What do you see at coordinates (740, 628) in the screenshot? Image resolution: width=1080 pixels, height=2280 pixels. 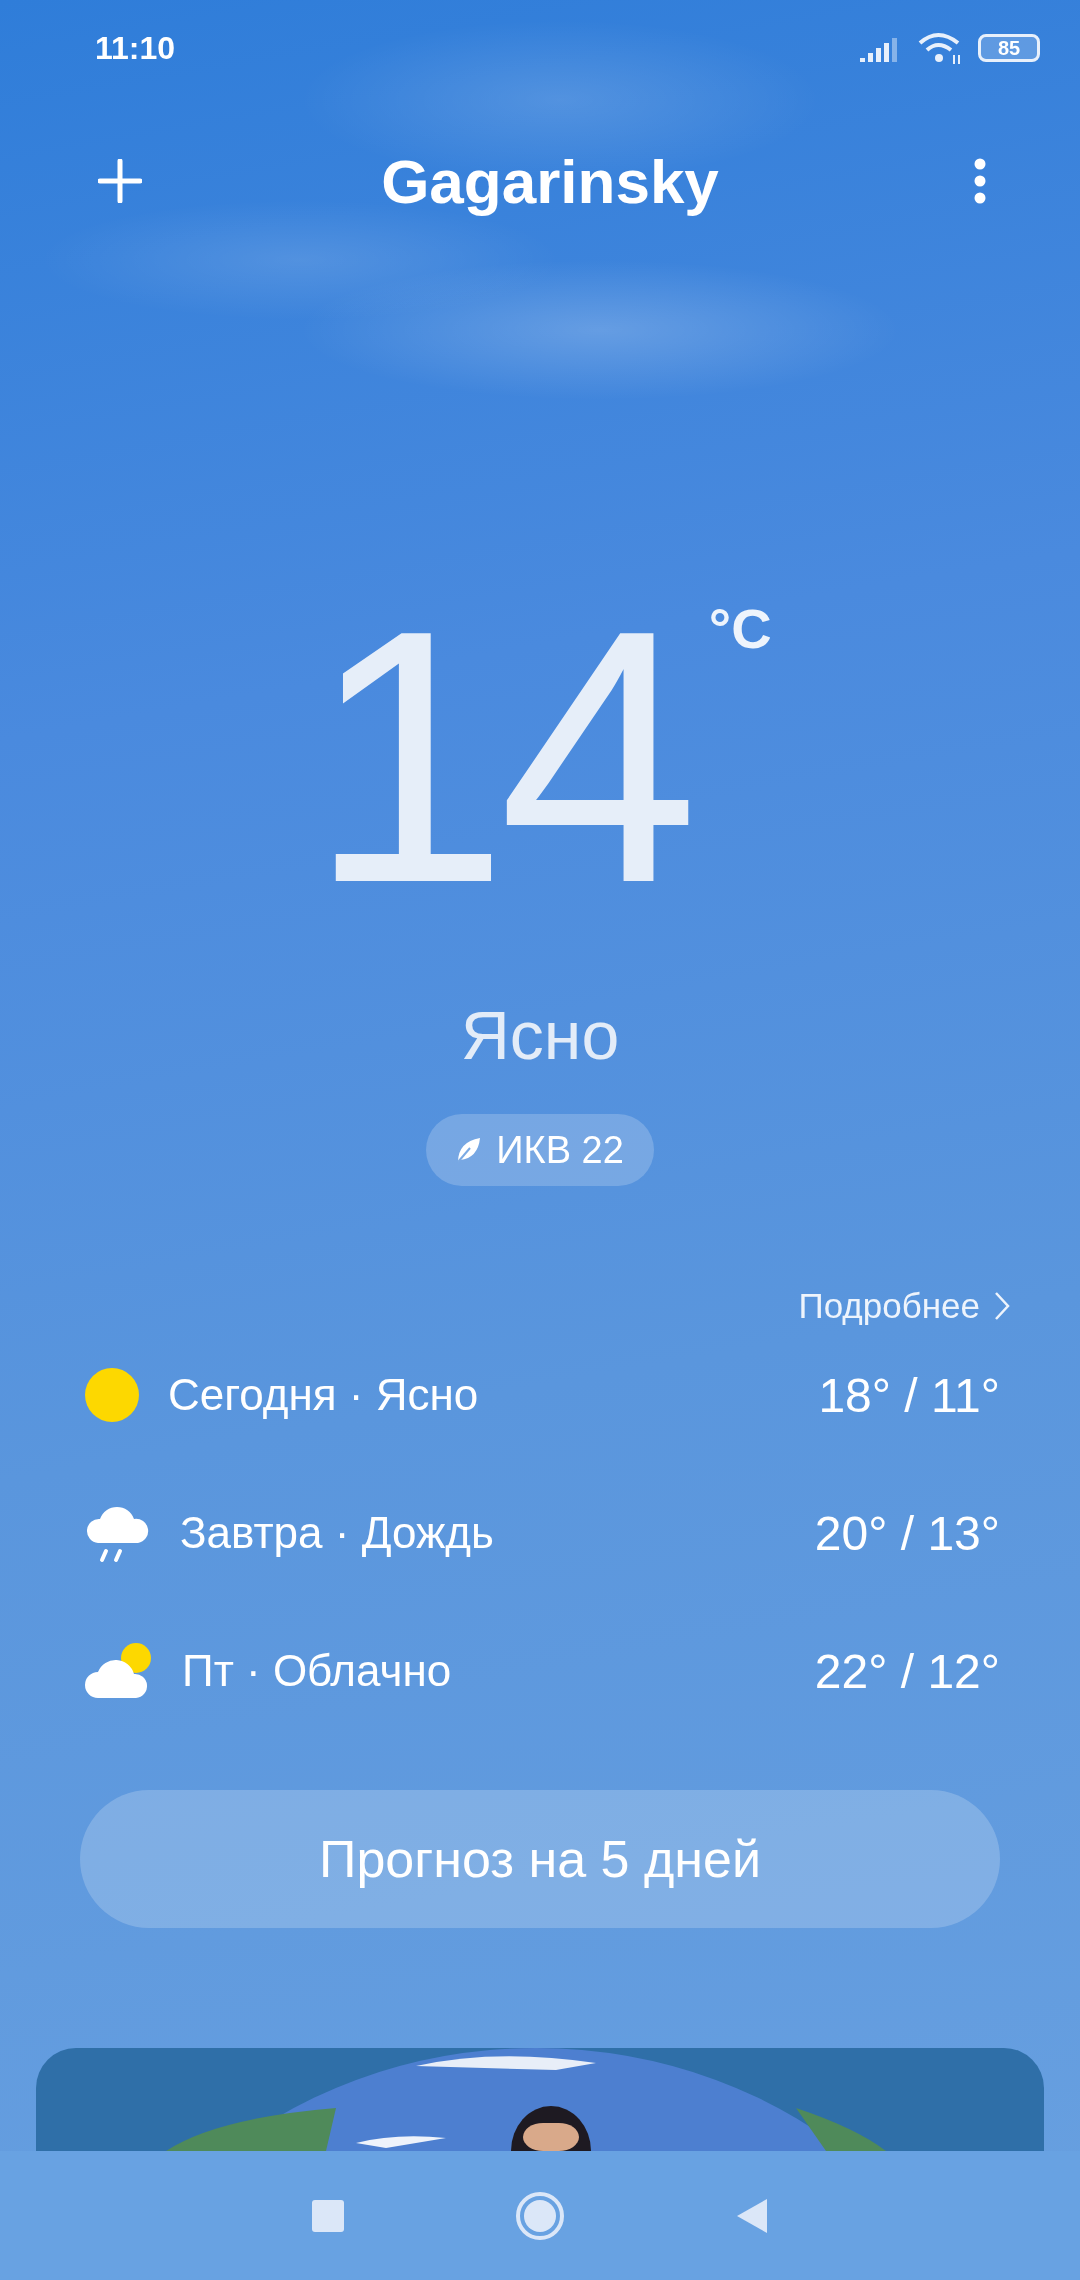 I see `temperature-unit: °C` at bounding box center [740, 628].